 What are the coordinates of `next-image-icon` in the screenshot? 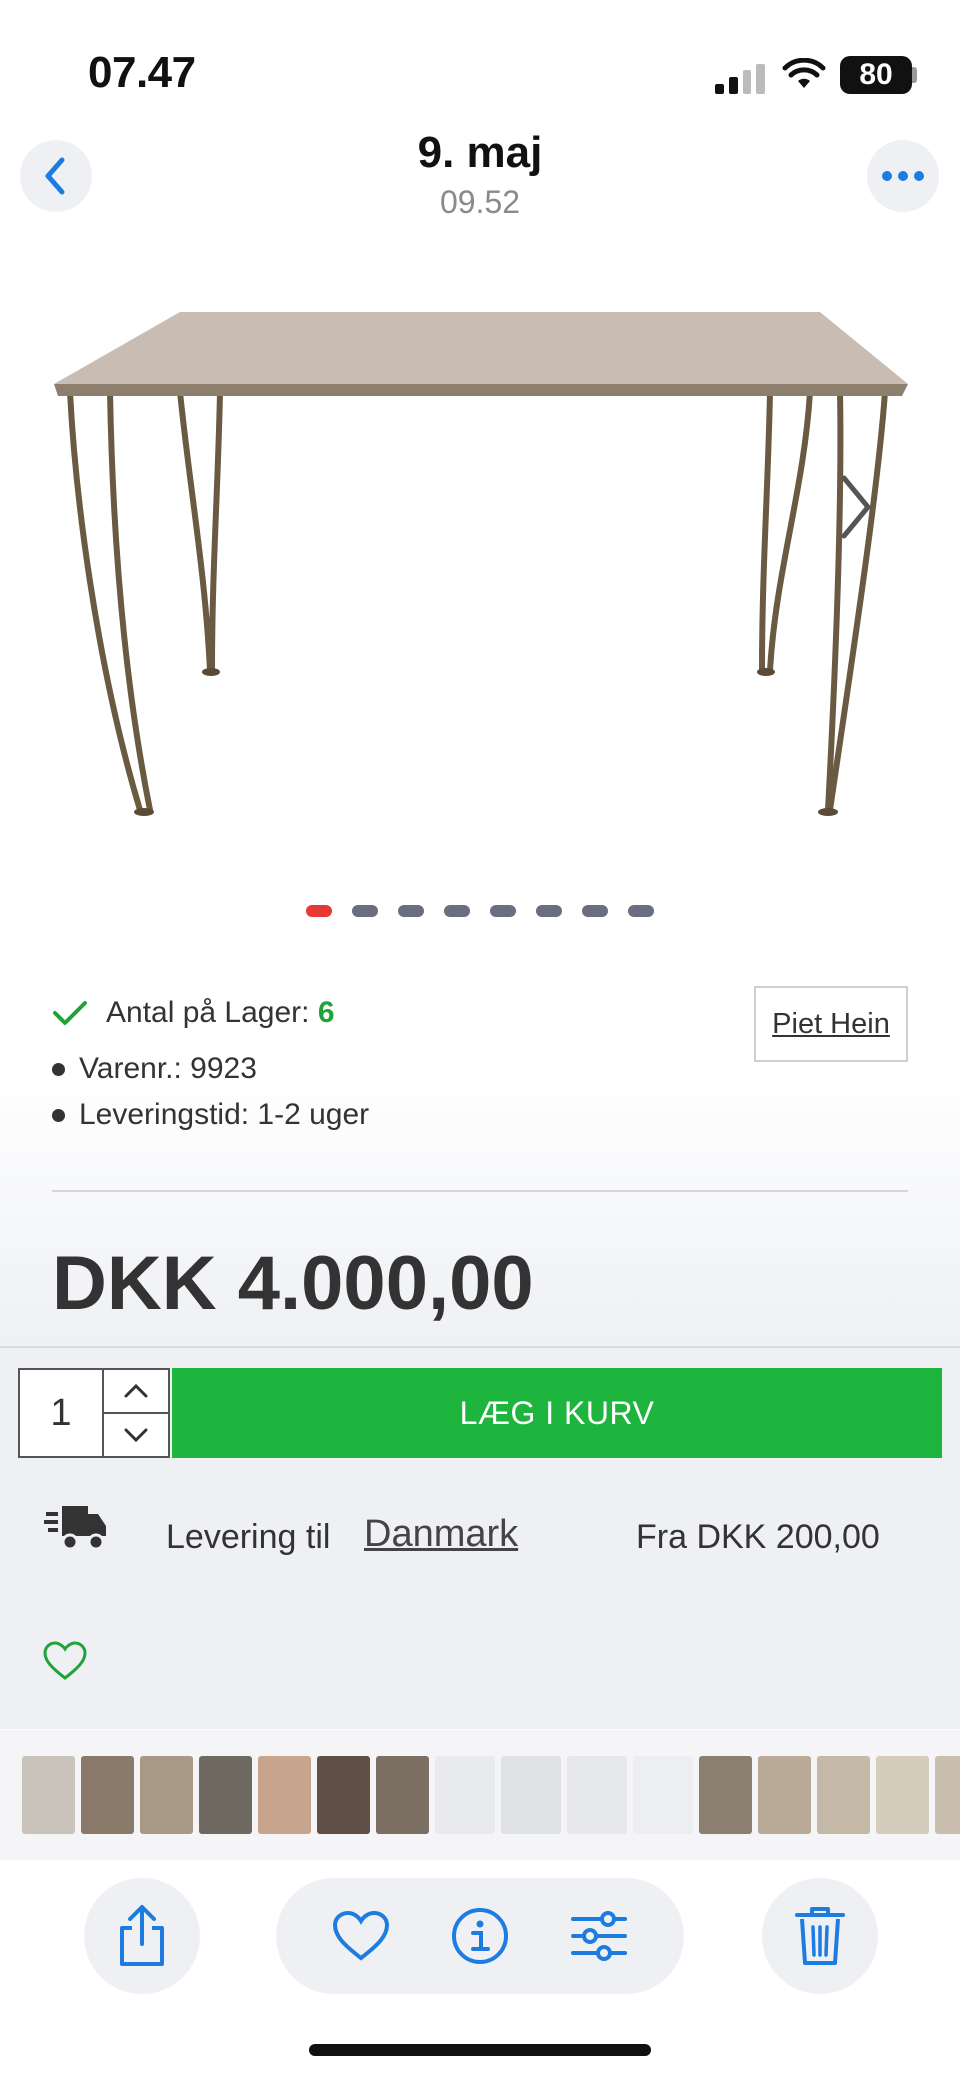 It's located at (856, 507).